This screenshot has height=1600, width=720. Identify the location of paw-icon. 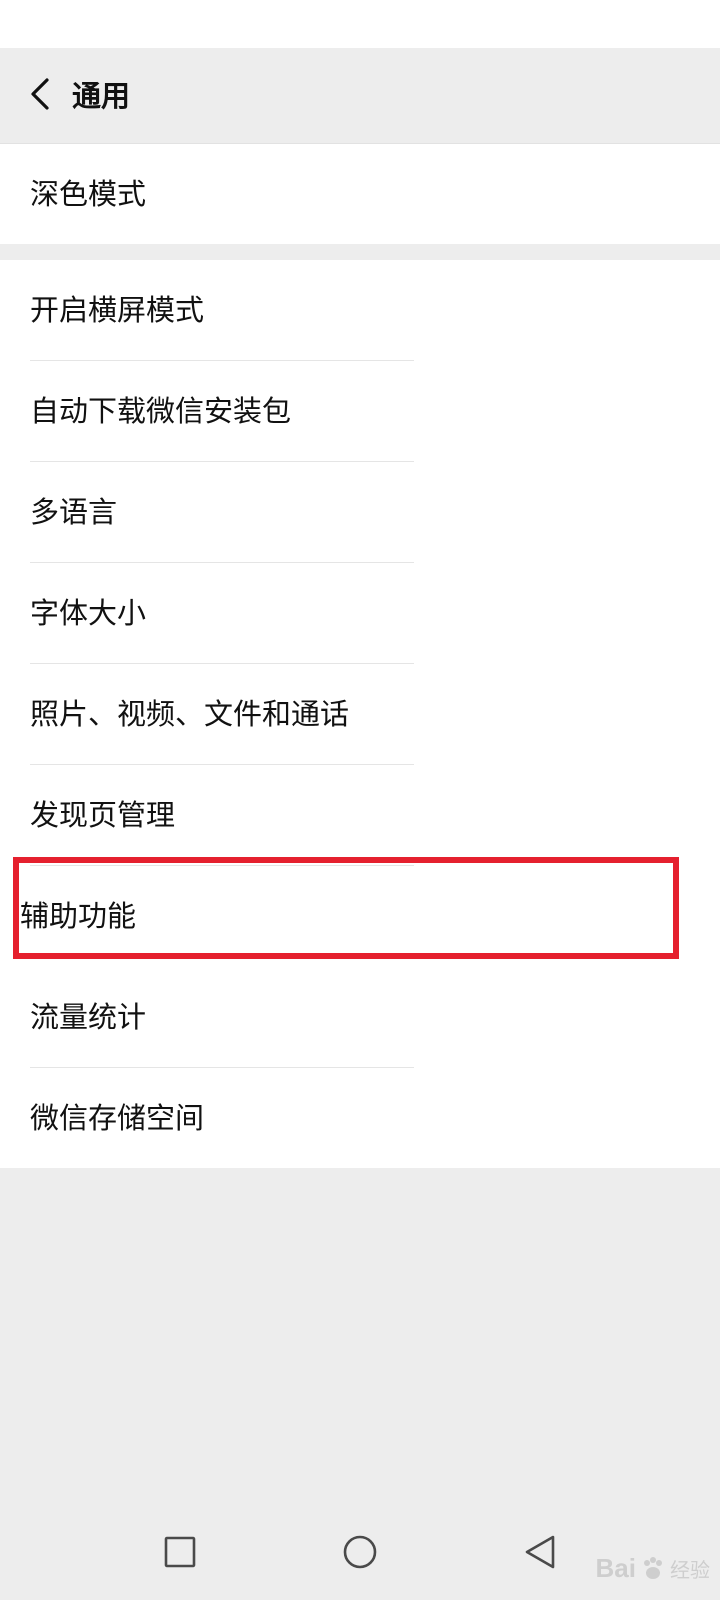
(653, 1567).